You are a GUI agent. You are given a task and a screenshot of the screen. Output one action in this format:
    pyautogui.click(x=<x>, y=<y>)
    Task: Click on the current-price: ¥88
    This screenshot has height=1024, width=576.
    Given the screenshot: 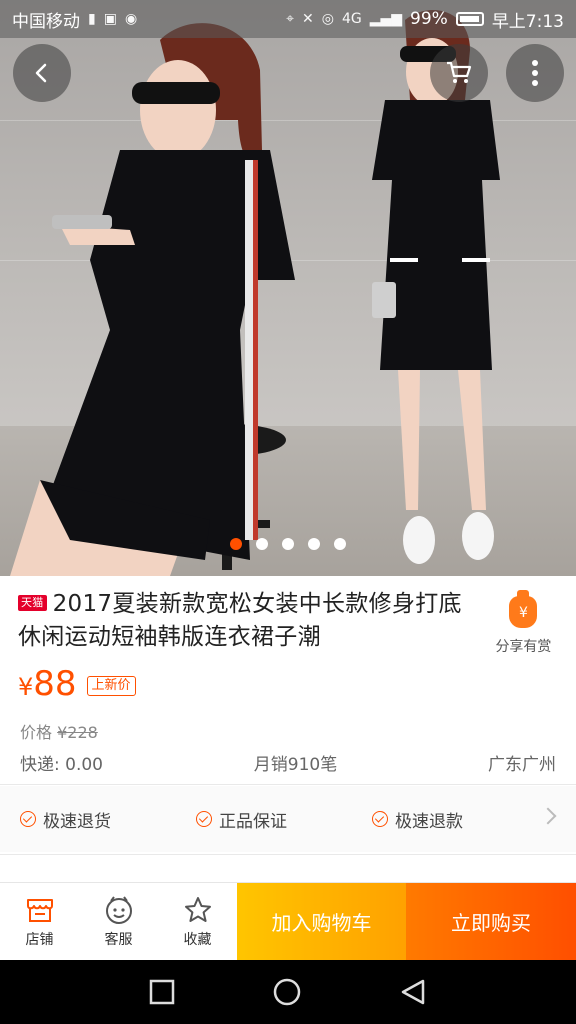 What is the action you would take?
    pyautogui.click(x=47, y=685)
    